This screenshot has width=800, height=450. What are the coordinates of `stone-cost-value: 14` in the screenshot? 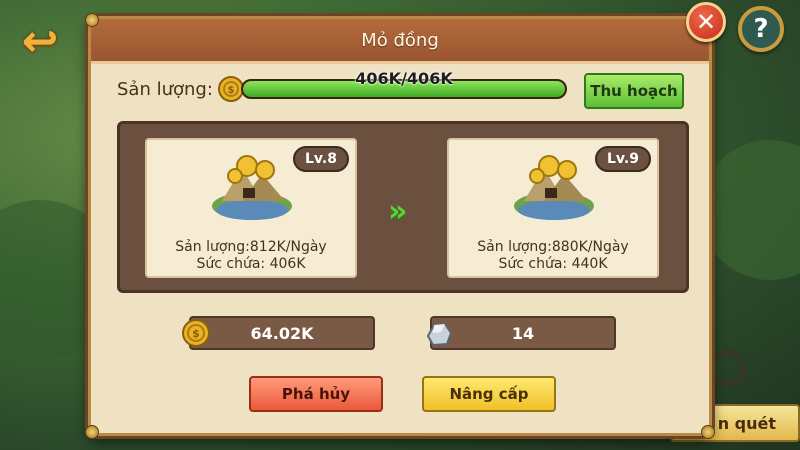 It's located at (523, 333).